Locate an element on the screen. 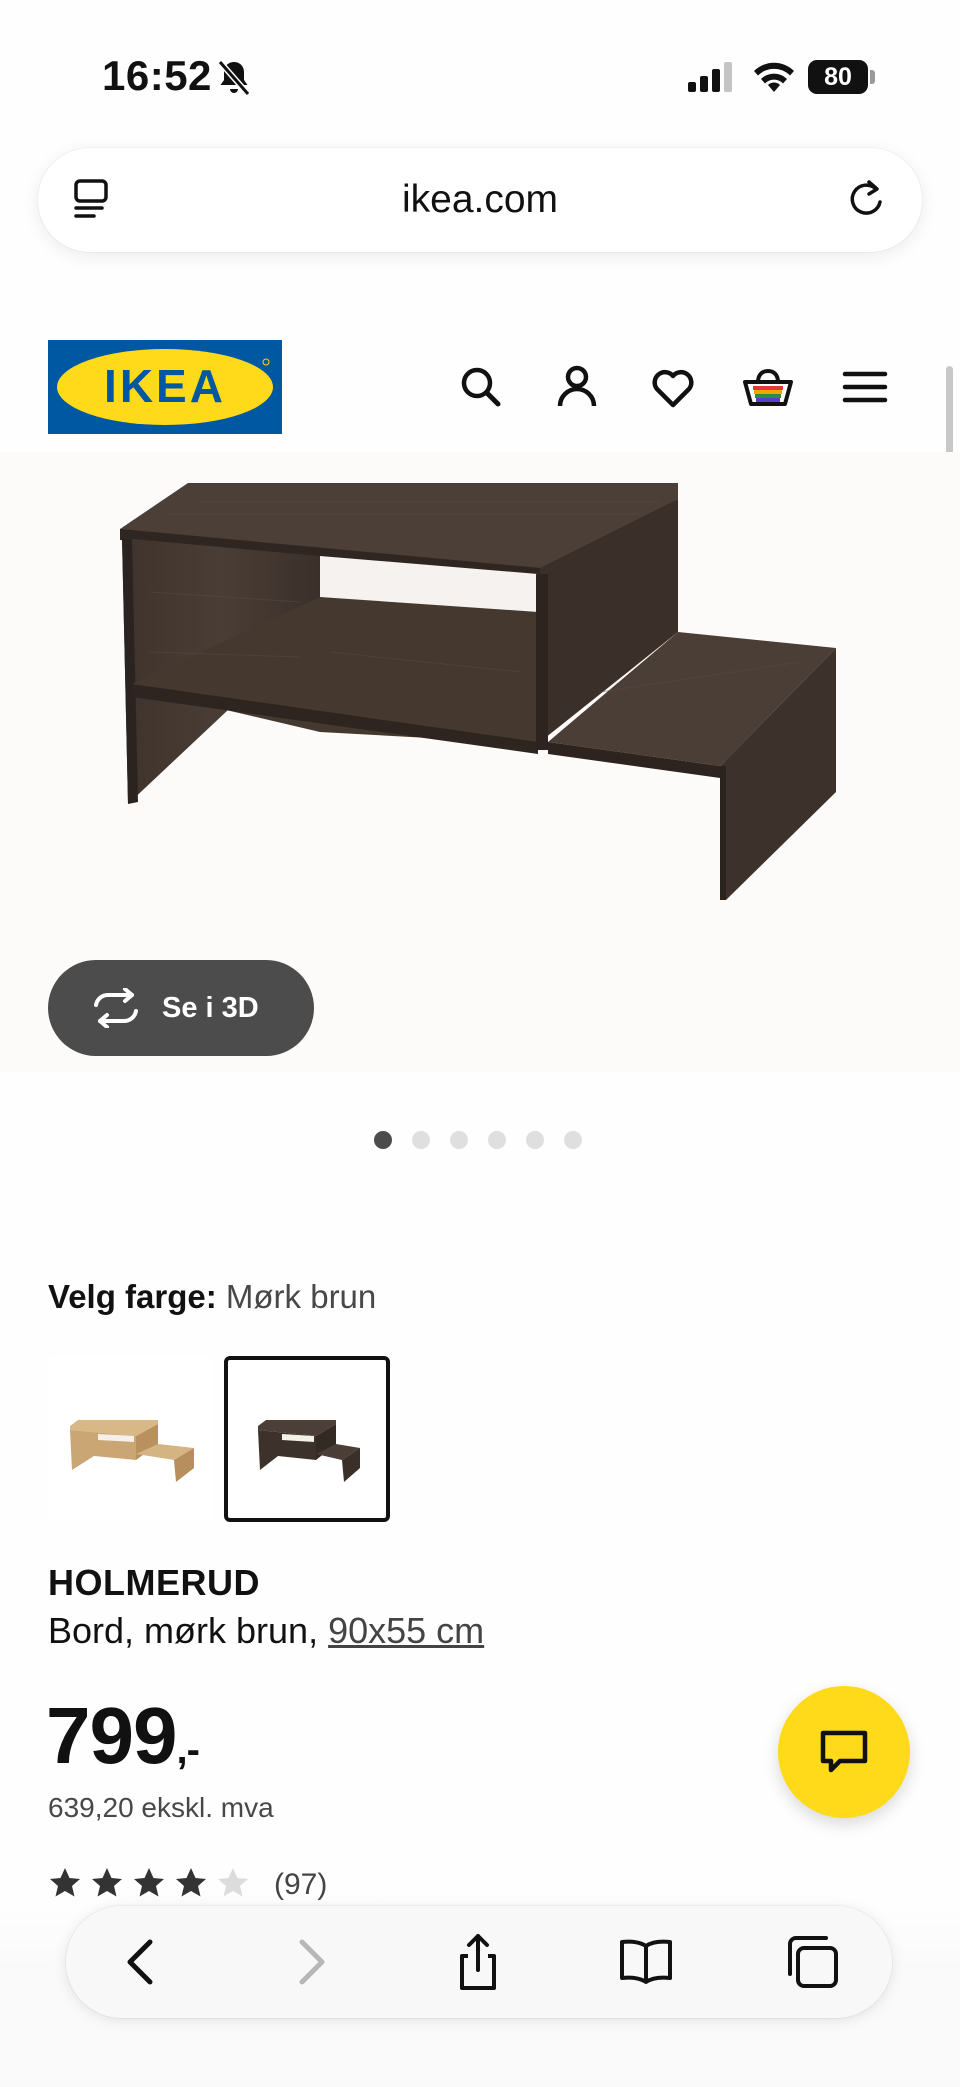 The width and height of the screenshot is (960, 2087). bookmarks-icon is located at coordinates (646, 1962).